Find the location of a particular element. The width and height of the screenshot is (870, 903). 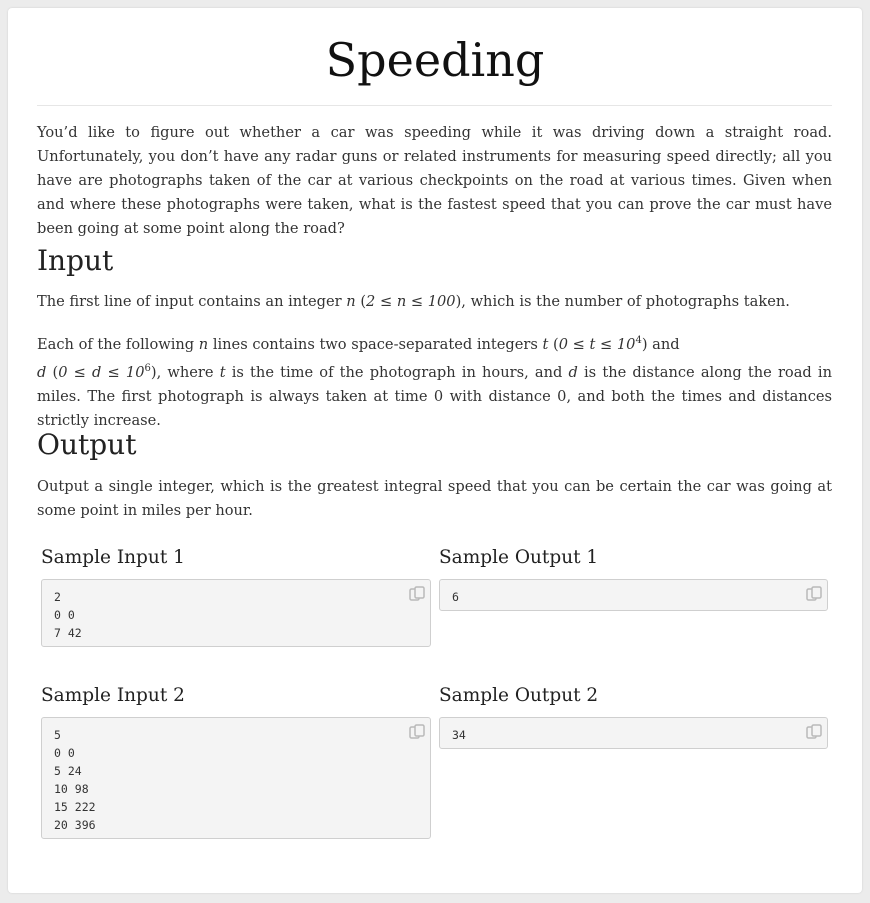

sample-output-2-label: Sample Output 2 is located at coordinates (519, 695).